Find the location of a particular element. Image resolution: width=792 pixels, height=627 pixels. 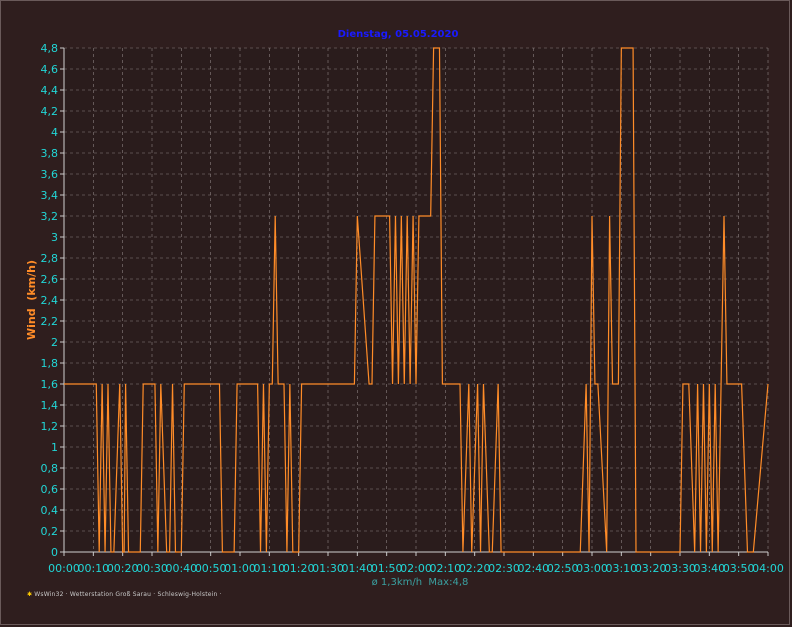

x-tick-label: 01:30 is located at coordinates (328, 568).